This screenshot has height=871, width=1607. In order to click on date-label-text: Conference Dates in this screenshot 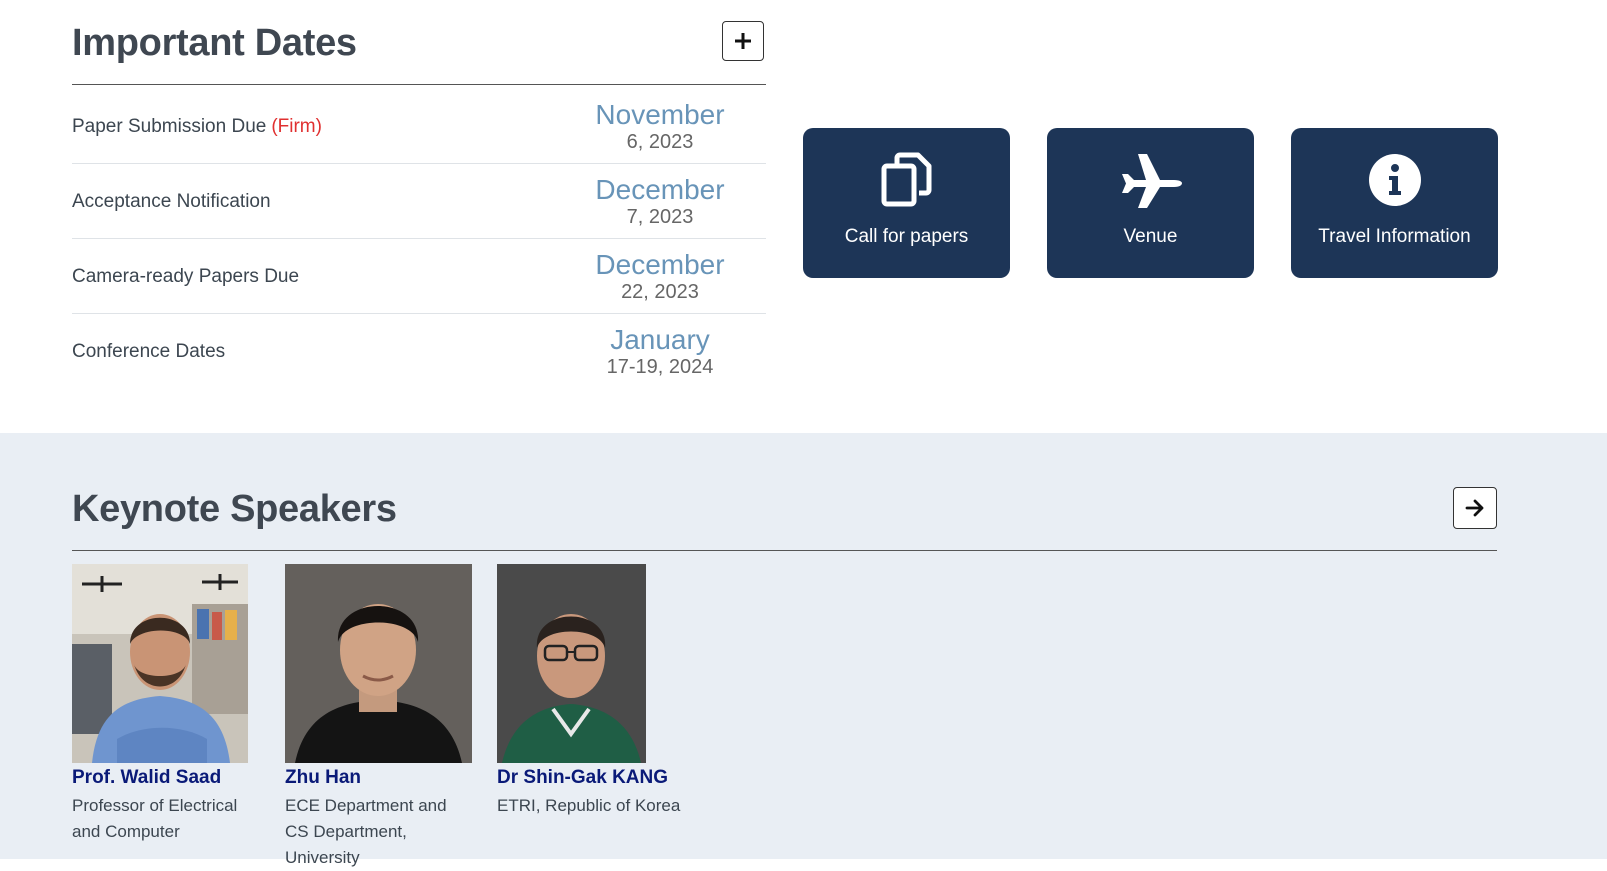, I will do `click(149, 351)`.